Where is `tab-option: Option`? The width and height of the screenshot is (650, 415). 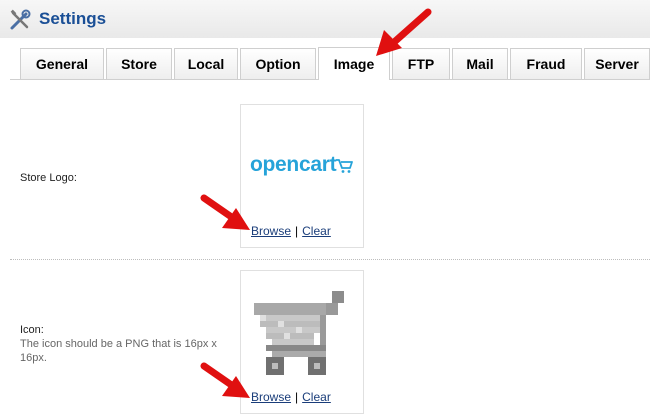
tab-option: Option is located at coordinates (278, 63).